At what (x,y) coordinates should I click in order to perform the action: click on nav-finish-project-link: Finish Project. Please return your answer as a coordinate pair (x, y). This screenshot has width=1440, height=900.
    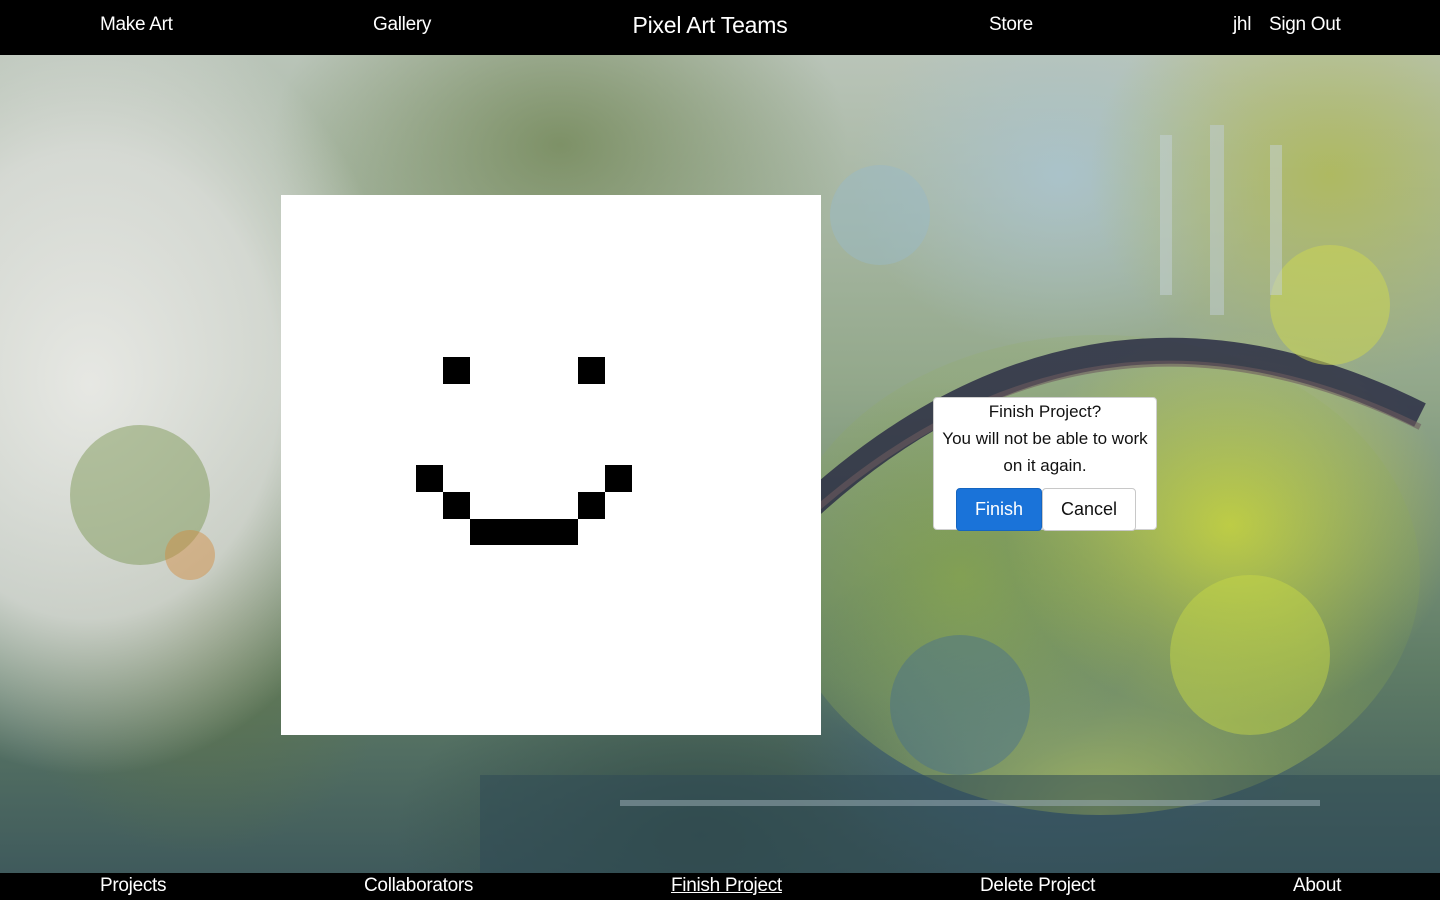
    Looking at the image, I should click on (726, 886).